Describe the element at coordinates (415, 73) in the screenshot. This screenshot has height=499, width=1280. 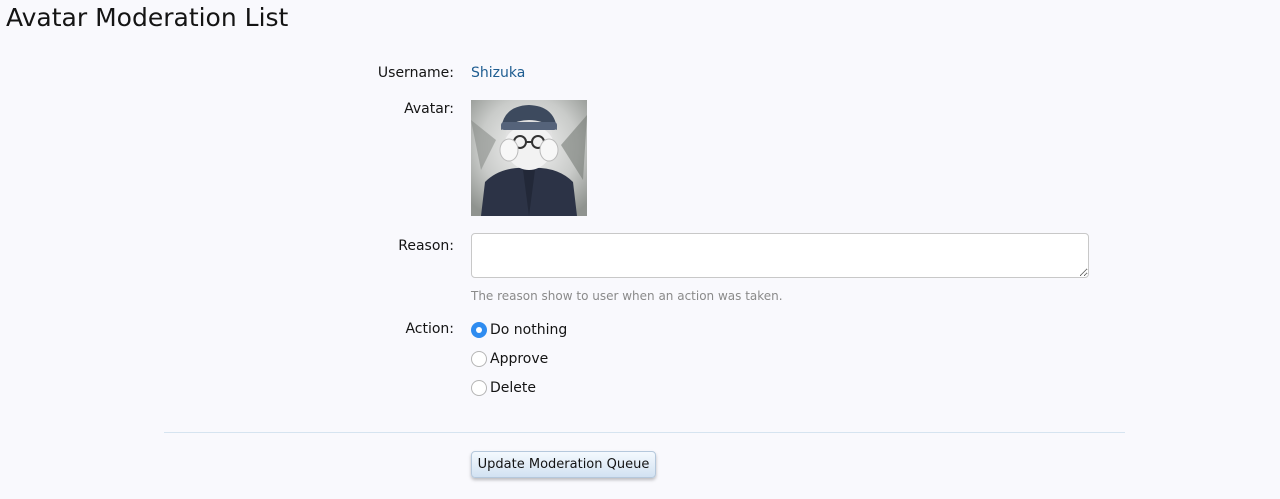
I see `username-label: Username:` at that location.